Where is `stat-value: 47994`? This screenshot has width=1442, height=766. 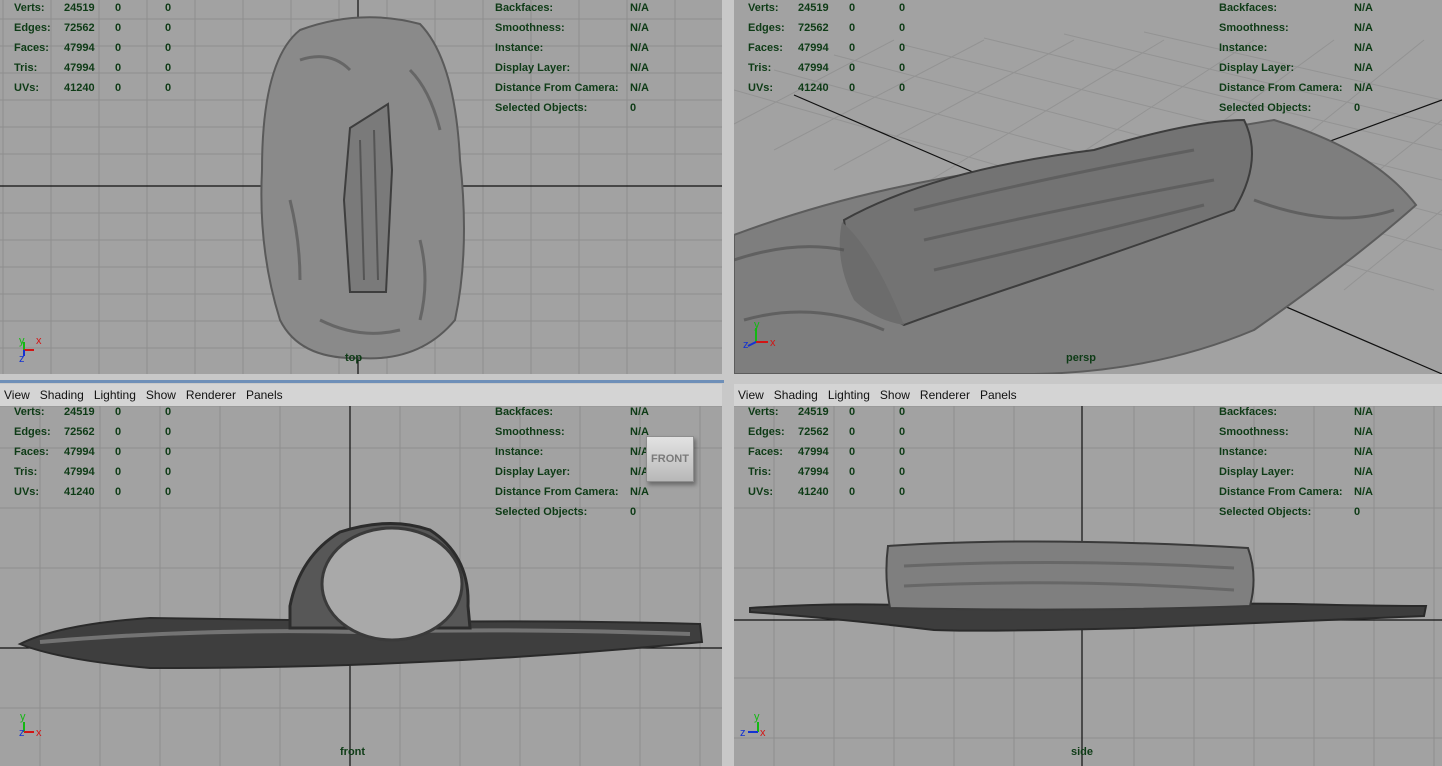
stat-value: 47994 is located at coordinates (813, 452).